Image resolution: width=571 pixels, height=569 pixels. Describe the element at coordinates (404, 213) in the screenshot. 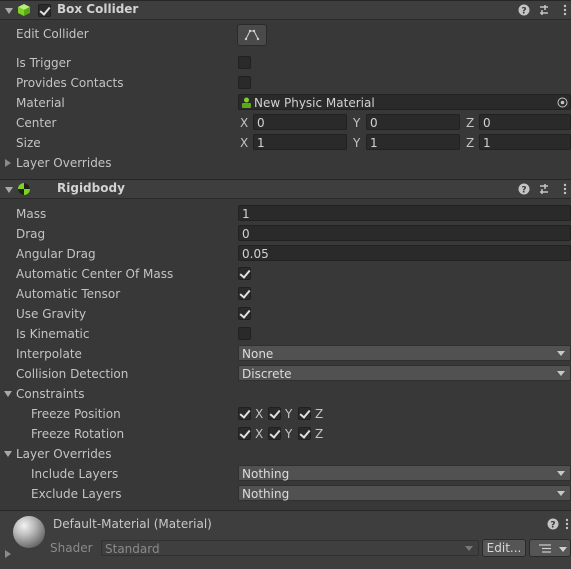

I see `mass-field: 1` at that location.